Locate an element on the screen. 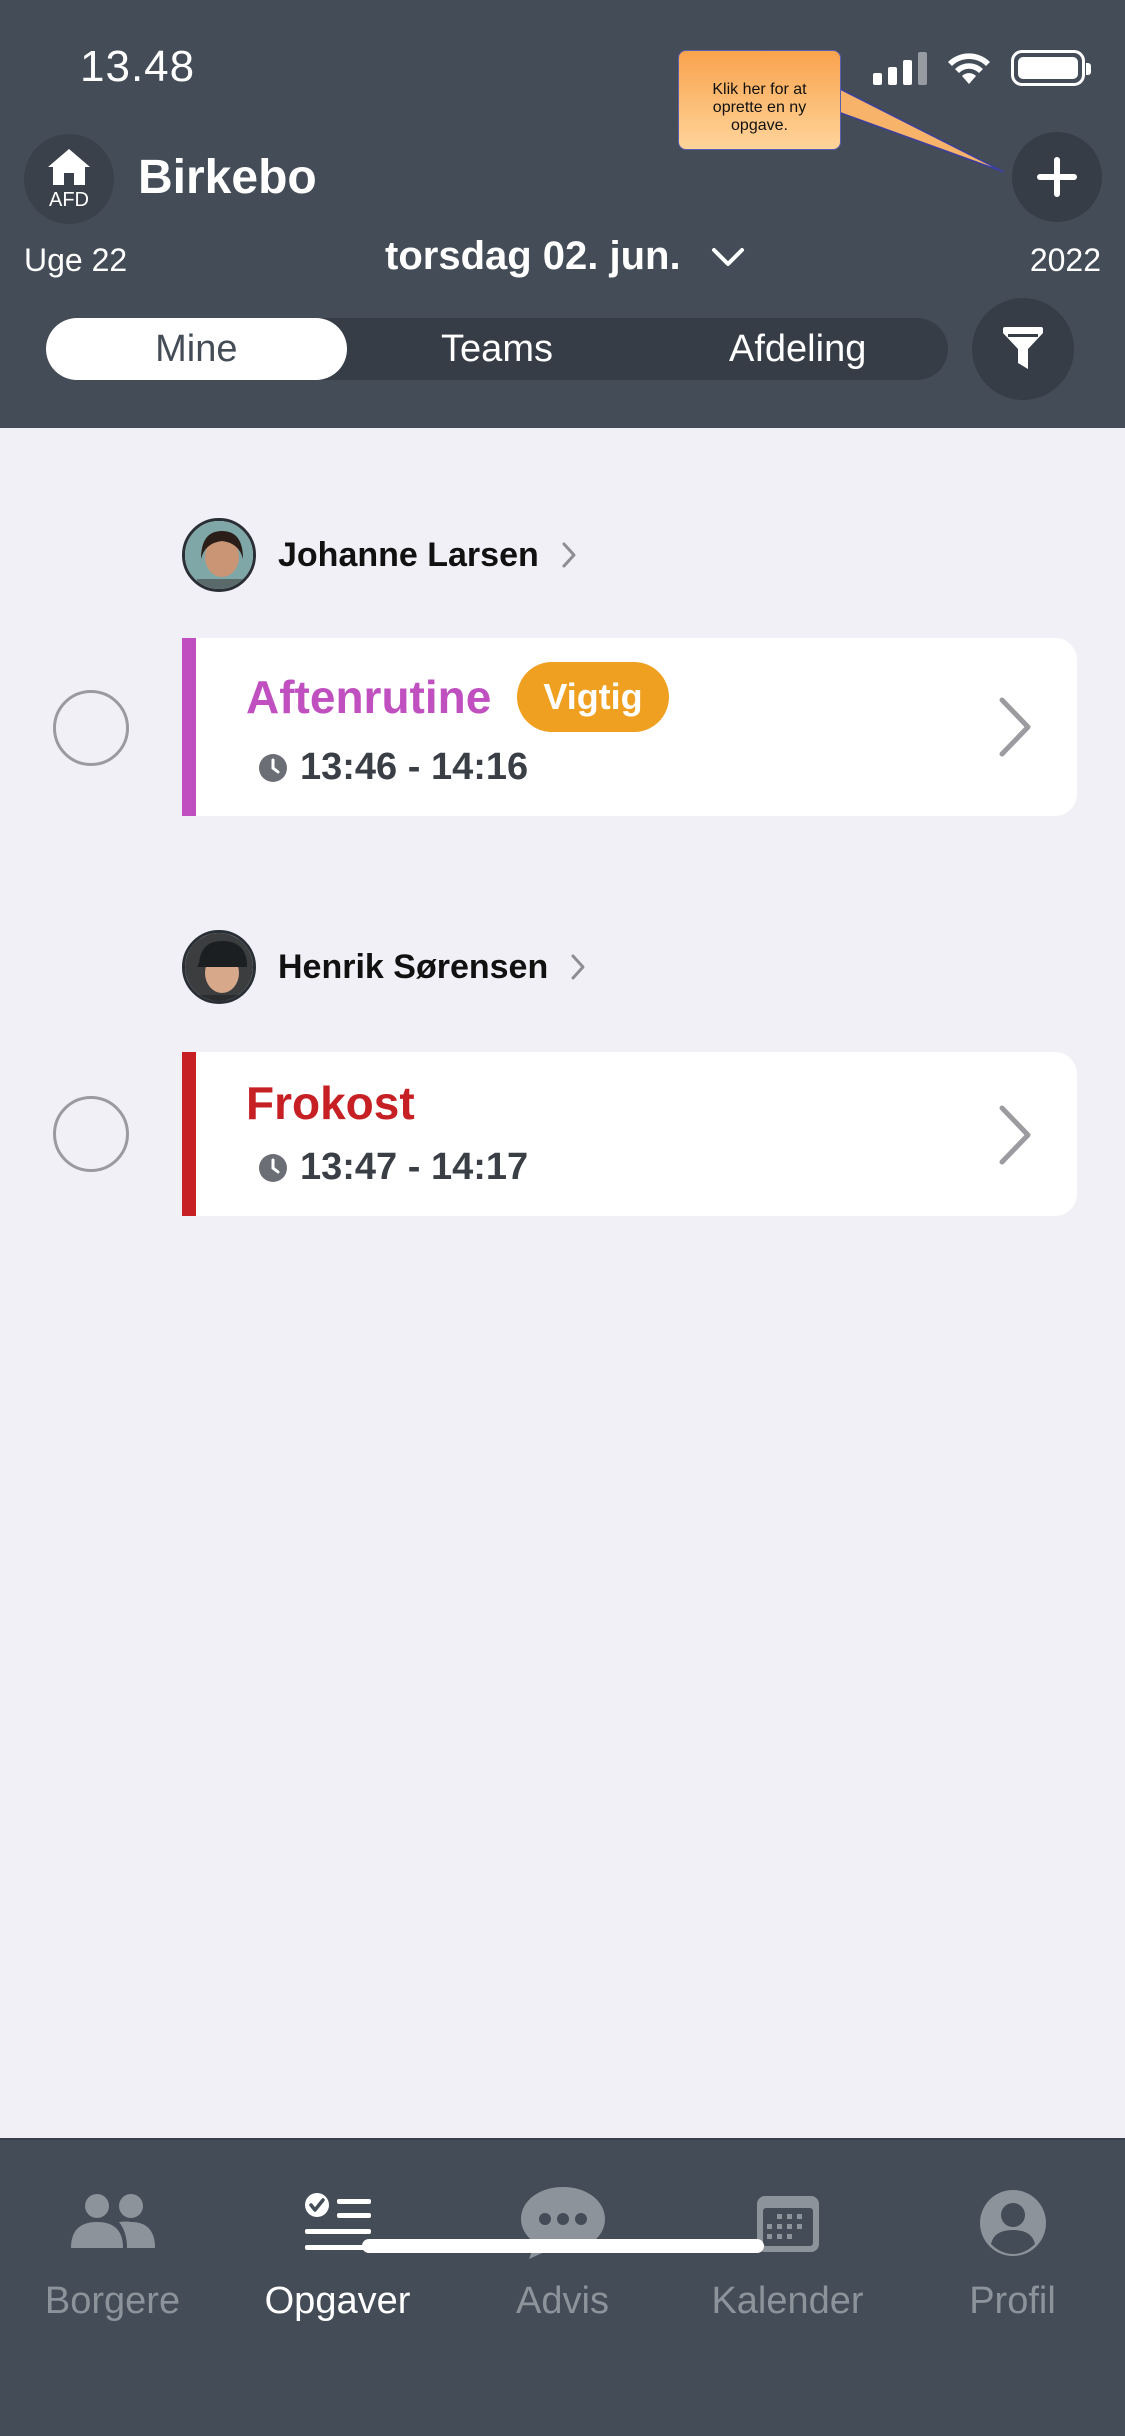 This screenshot has width=1125, height=2436. home-indicator is located at coordinates (563, 2246).